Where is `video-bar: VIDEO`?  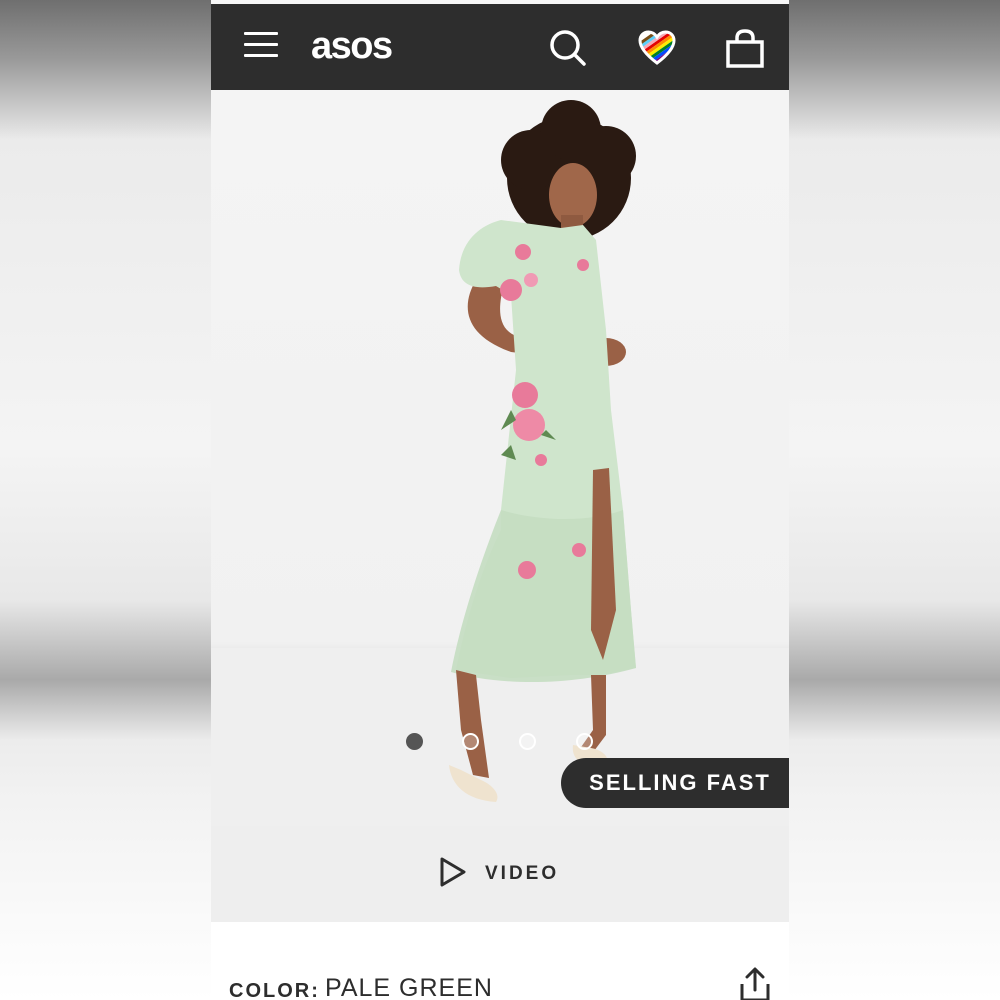 video-bar: VIDEO is located at coordinates (500, 874).